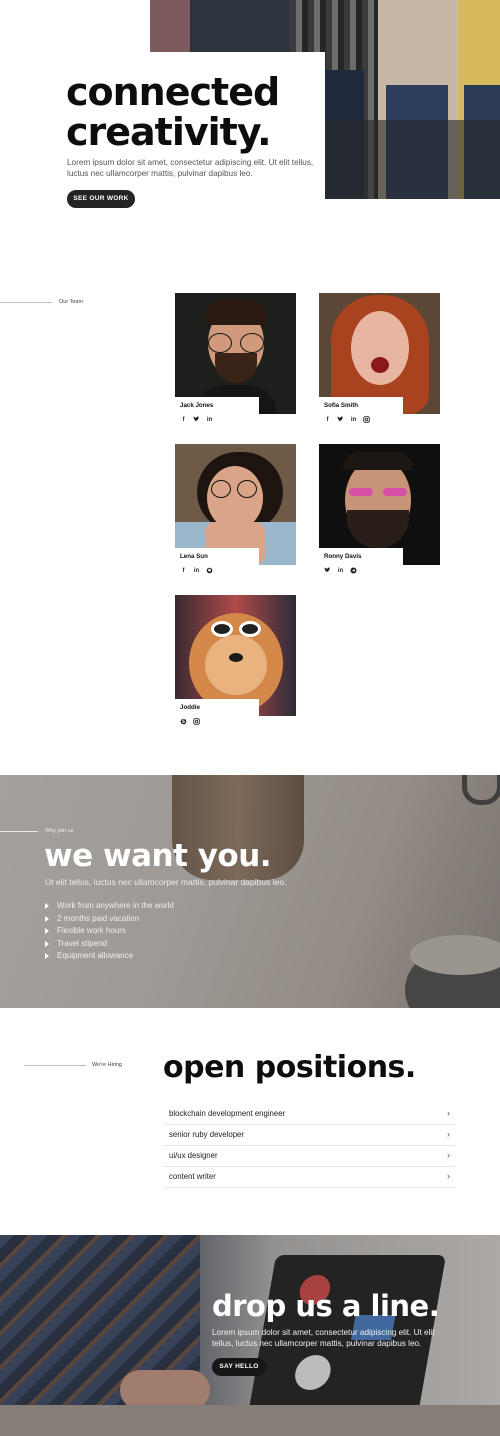 The image size is (500, 1436). What do you see at coordinates (109, 944) in the screenshot?
I see `perk-item: Travel stipend` at bounding box center [109, 944].